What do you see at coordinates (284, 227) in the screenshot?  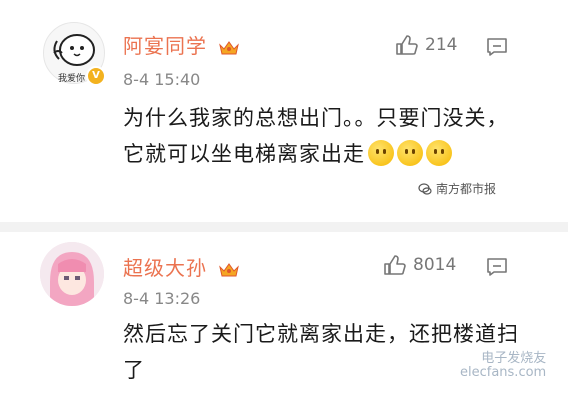 I see `comment-divider` at bounding box center [284, 227].